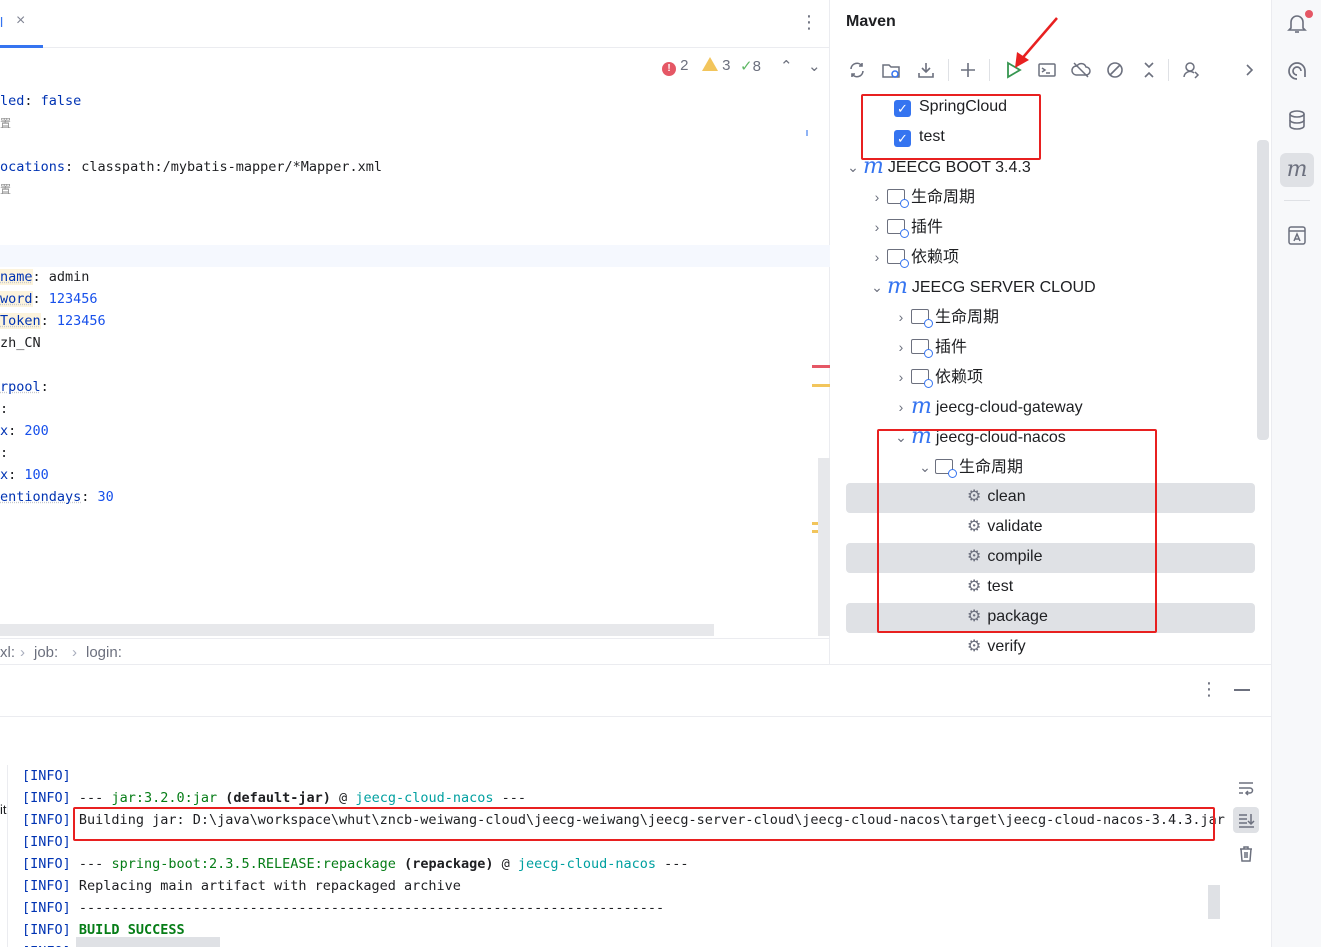 This screenshot has width=1321, height=947. What do you see at coordinates (278, 798) in the screenshot?
I see `console-text: (default-jar)` at bounding box center [278, 798].